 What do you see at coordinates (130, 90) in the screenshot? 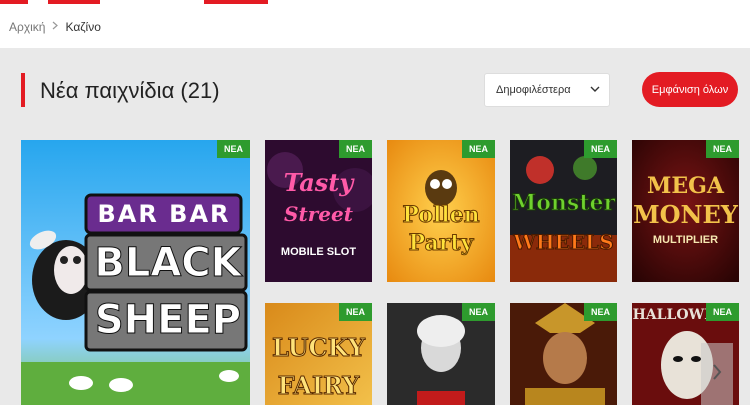
I see `section-title: Νέα παιχνίδια (21)` at bounding box center [130, 90].